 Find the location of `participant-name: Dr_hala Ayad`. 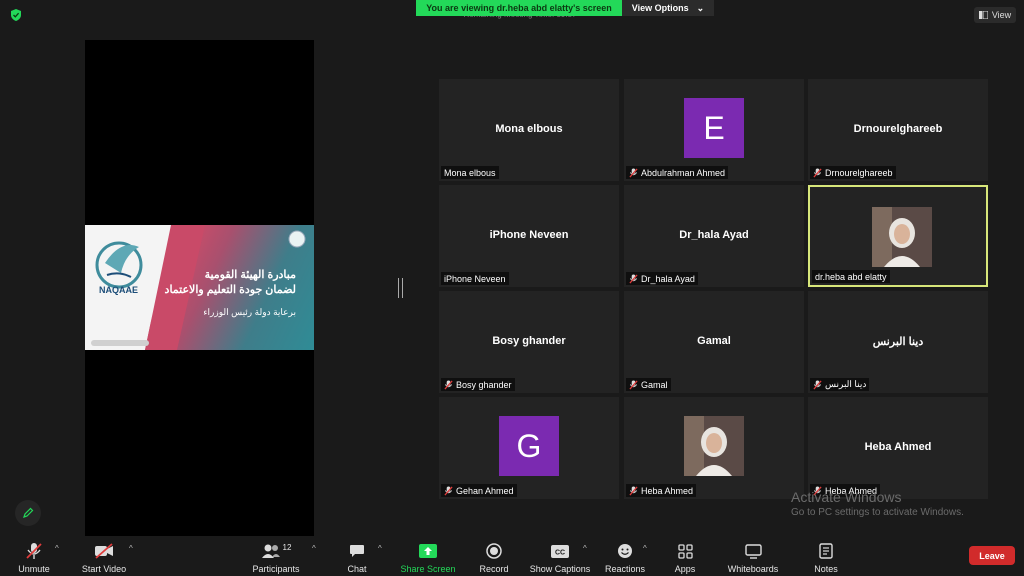

participant-name: Dr_hala Ayad is located at coordinates (668, 278).